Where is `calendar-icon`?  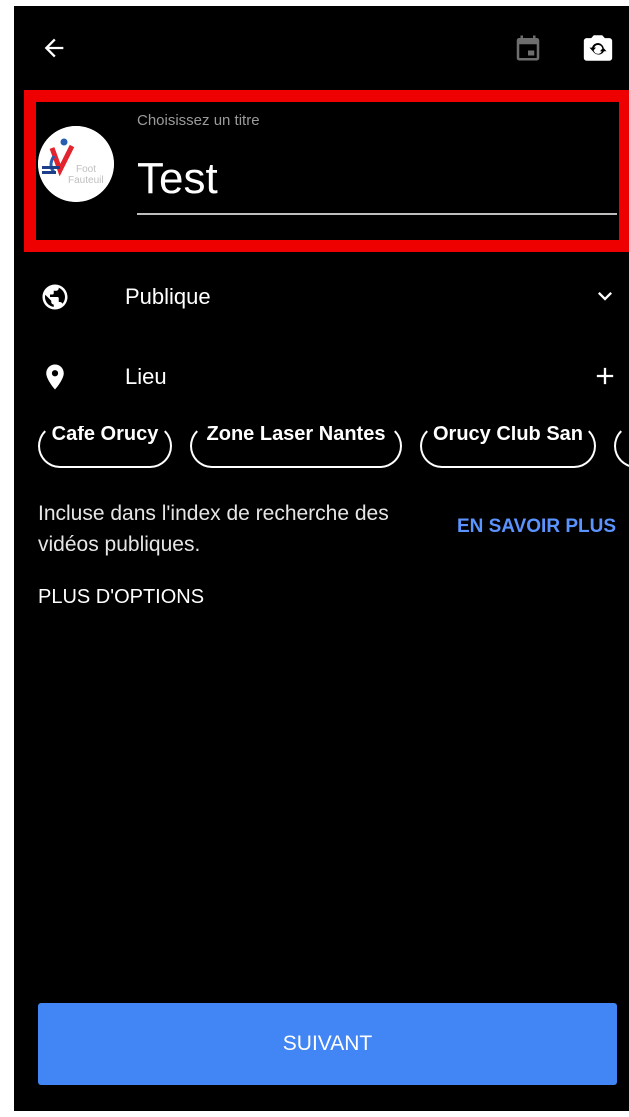
calendar-icon is located at coordinates (528, 48).